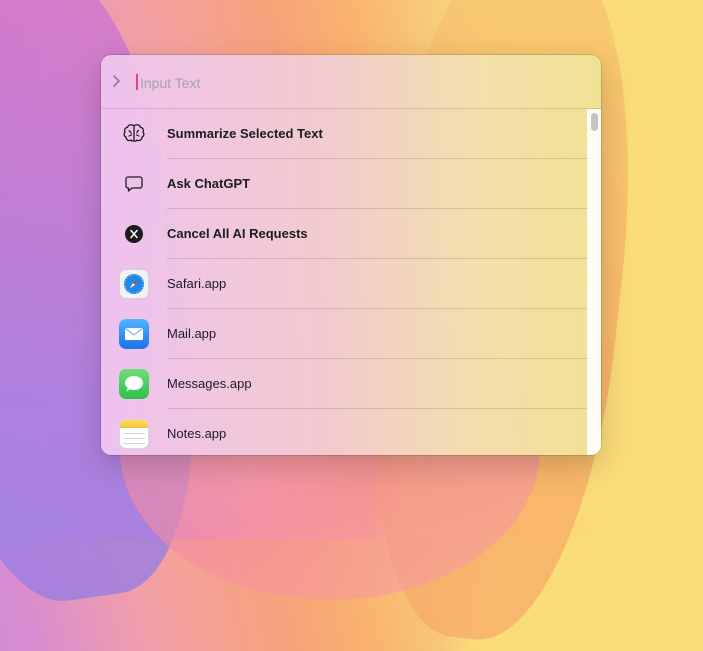 This screenshot has width=703, height=651. Describe the element at coordinates (344, 234) in the screenshot. I see `result-item-cancel-ai: Cancel All AI Requests` at that location.